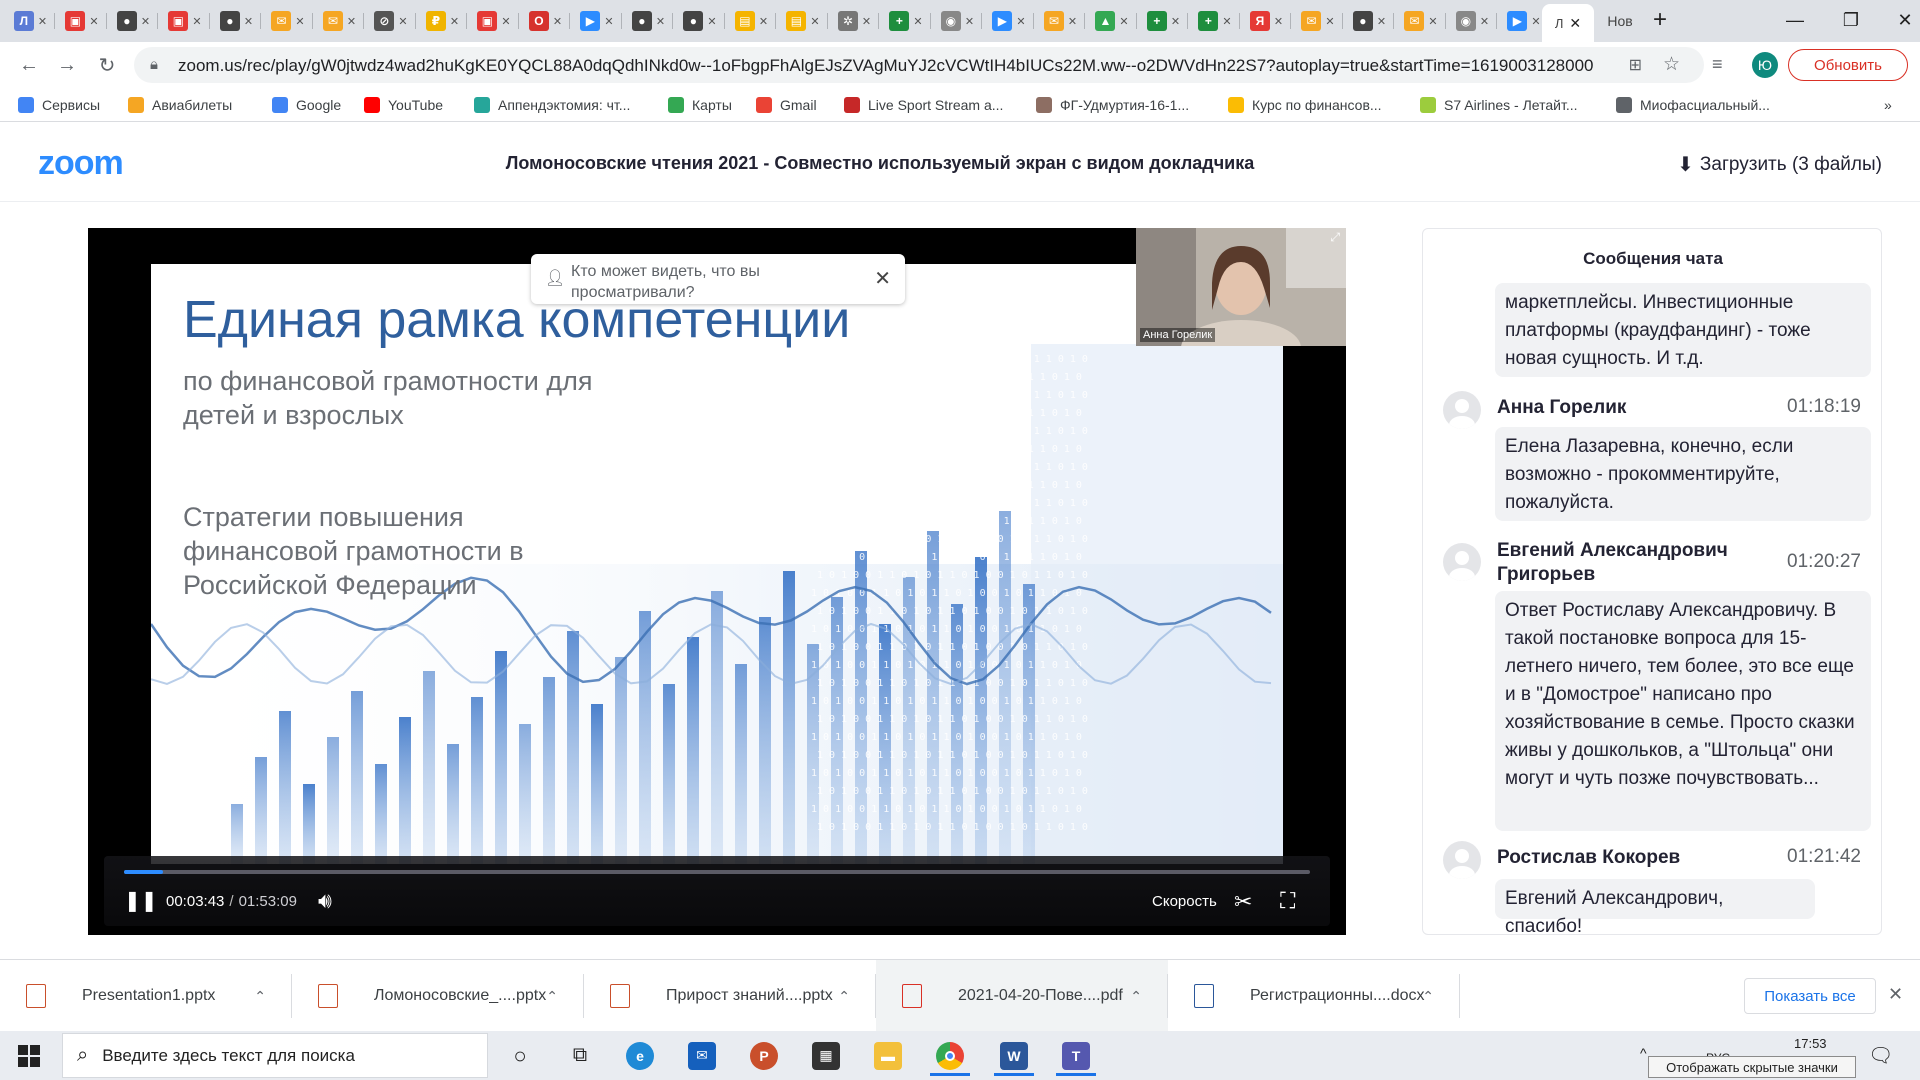  What do you see at coordinates (1243, 902) in the screenshot?
I see `scissors-icon: ✂` at bounding box center [1243, 902].